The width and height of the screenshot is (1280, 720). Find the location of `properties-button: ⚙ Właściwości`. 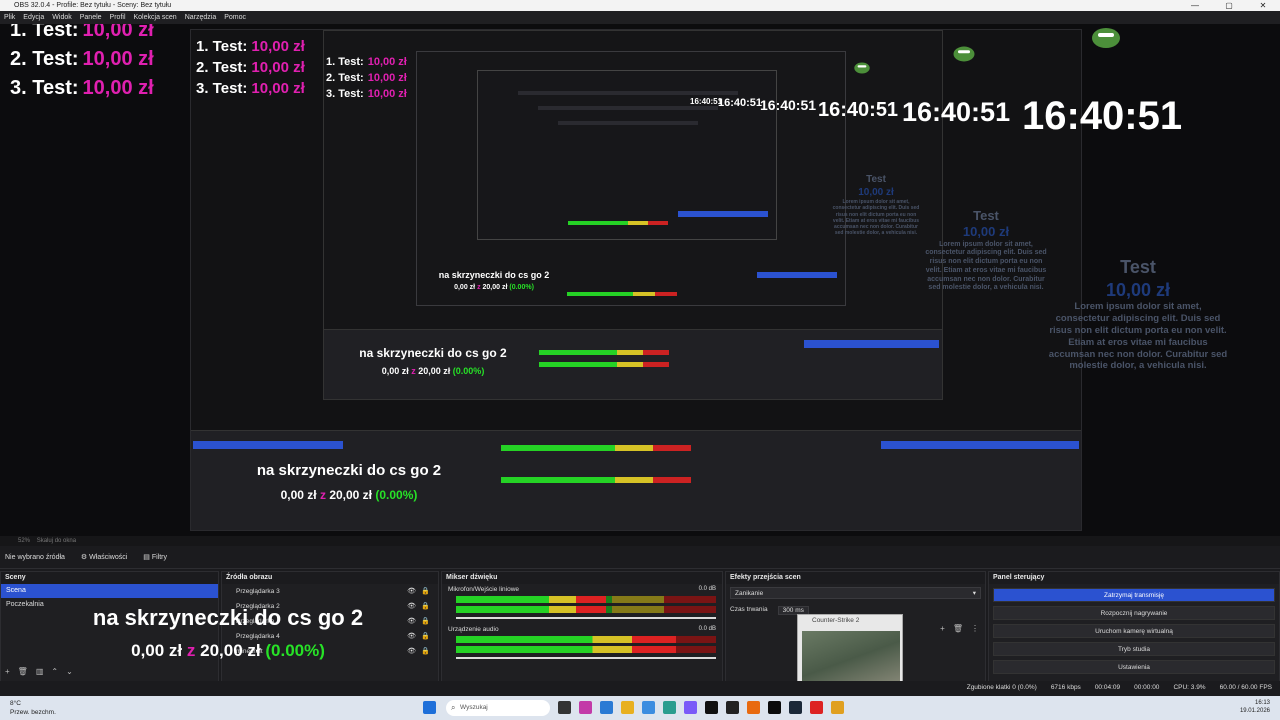

properties-button: ⚙ Właściwości is located at coordinates (104, 557).